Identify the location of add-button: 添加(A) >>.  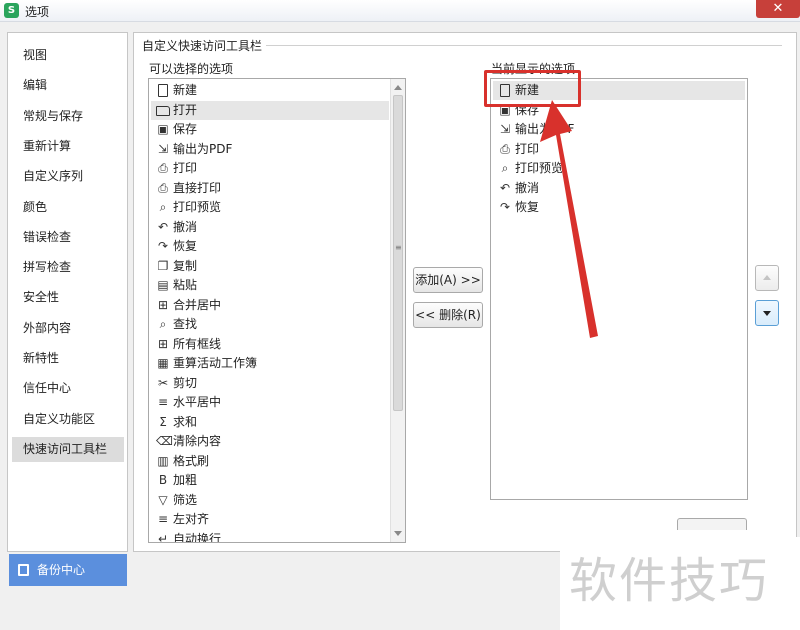
(448, 280).